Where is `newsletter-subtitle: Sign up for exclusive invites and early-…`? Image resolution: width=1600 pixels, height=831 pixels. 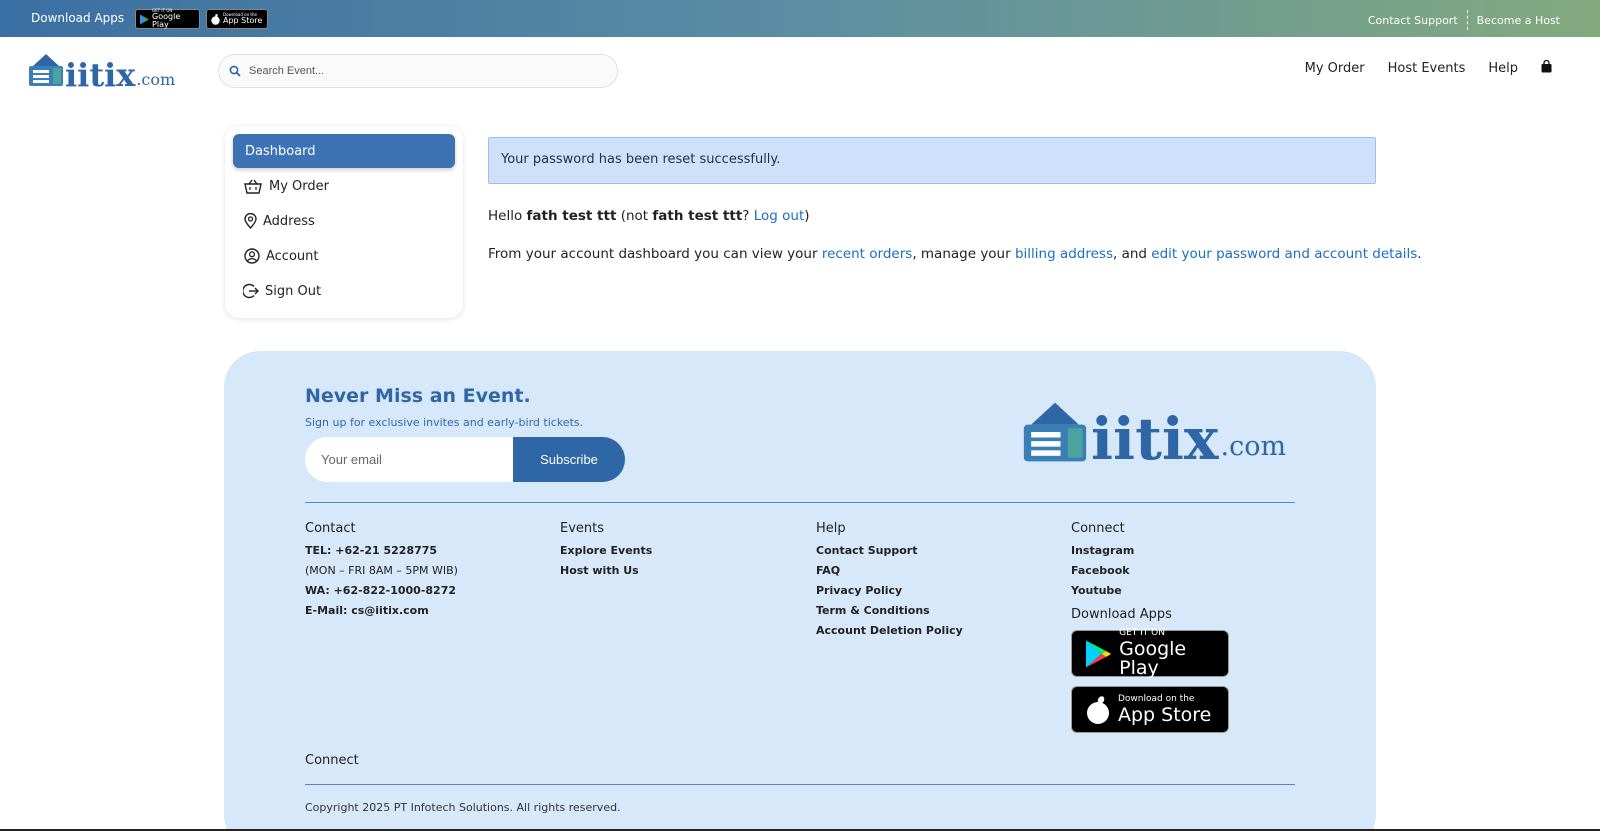
newsletter-subtitle: Sign up for exclusive invites and early-… is located at coordinates (444, 422).